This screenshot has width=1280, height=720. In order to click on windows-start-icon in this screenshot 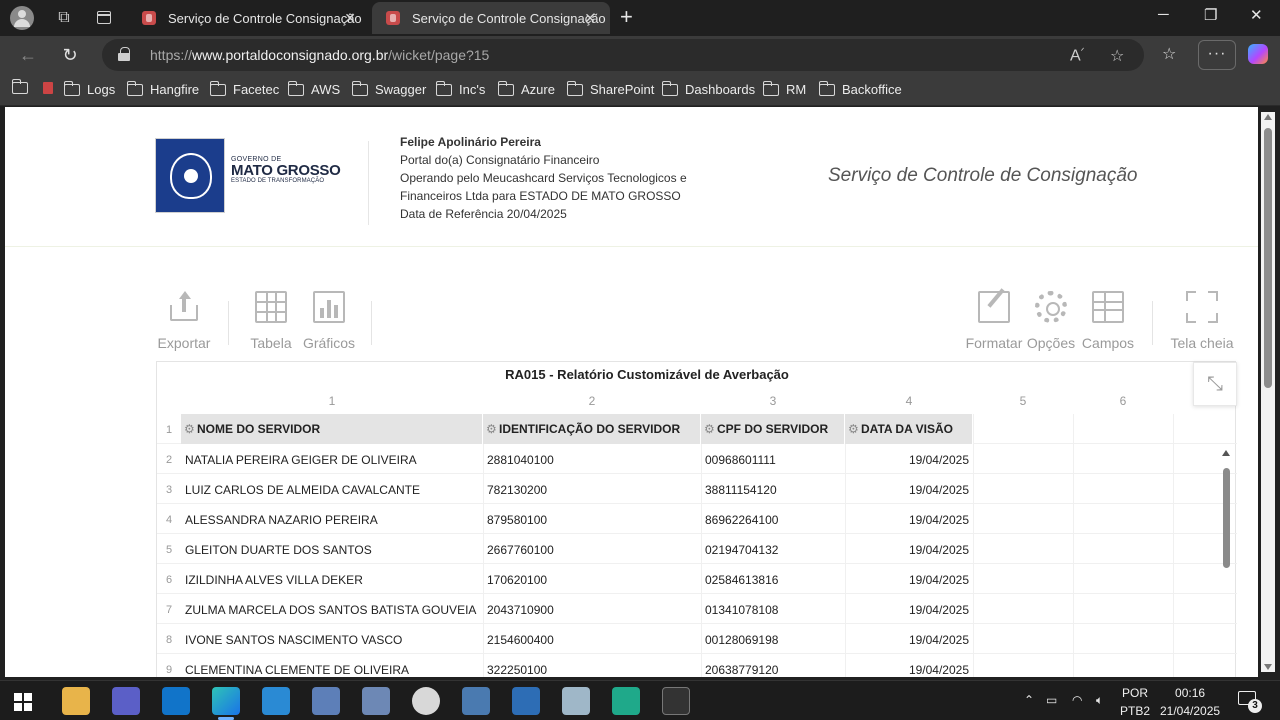, I will do `click(23, 702)`.